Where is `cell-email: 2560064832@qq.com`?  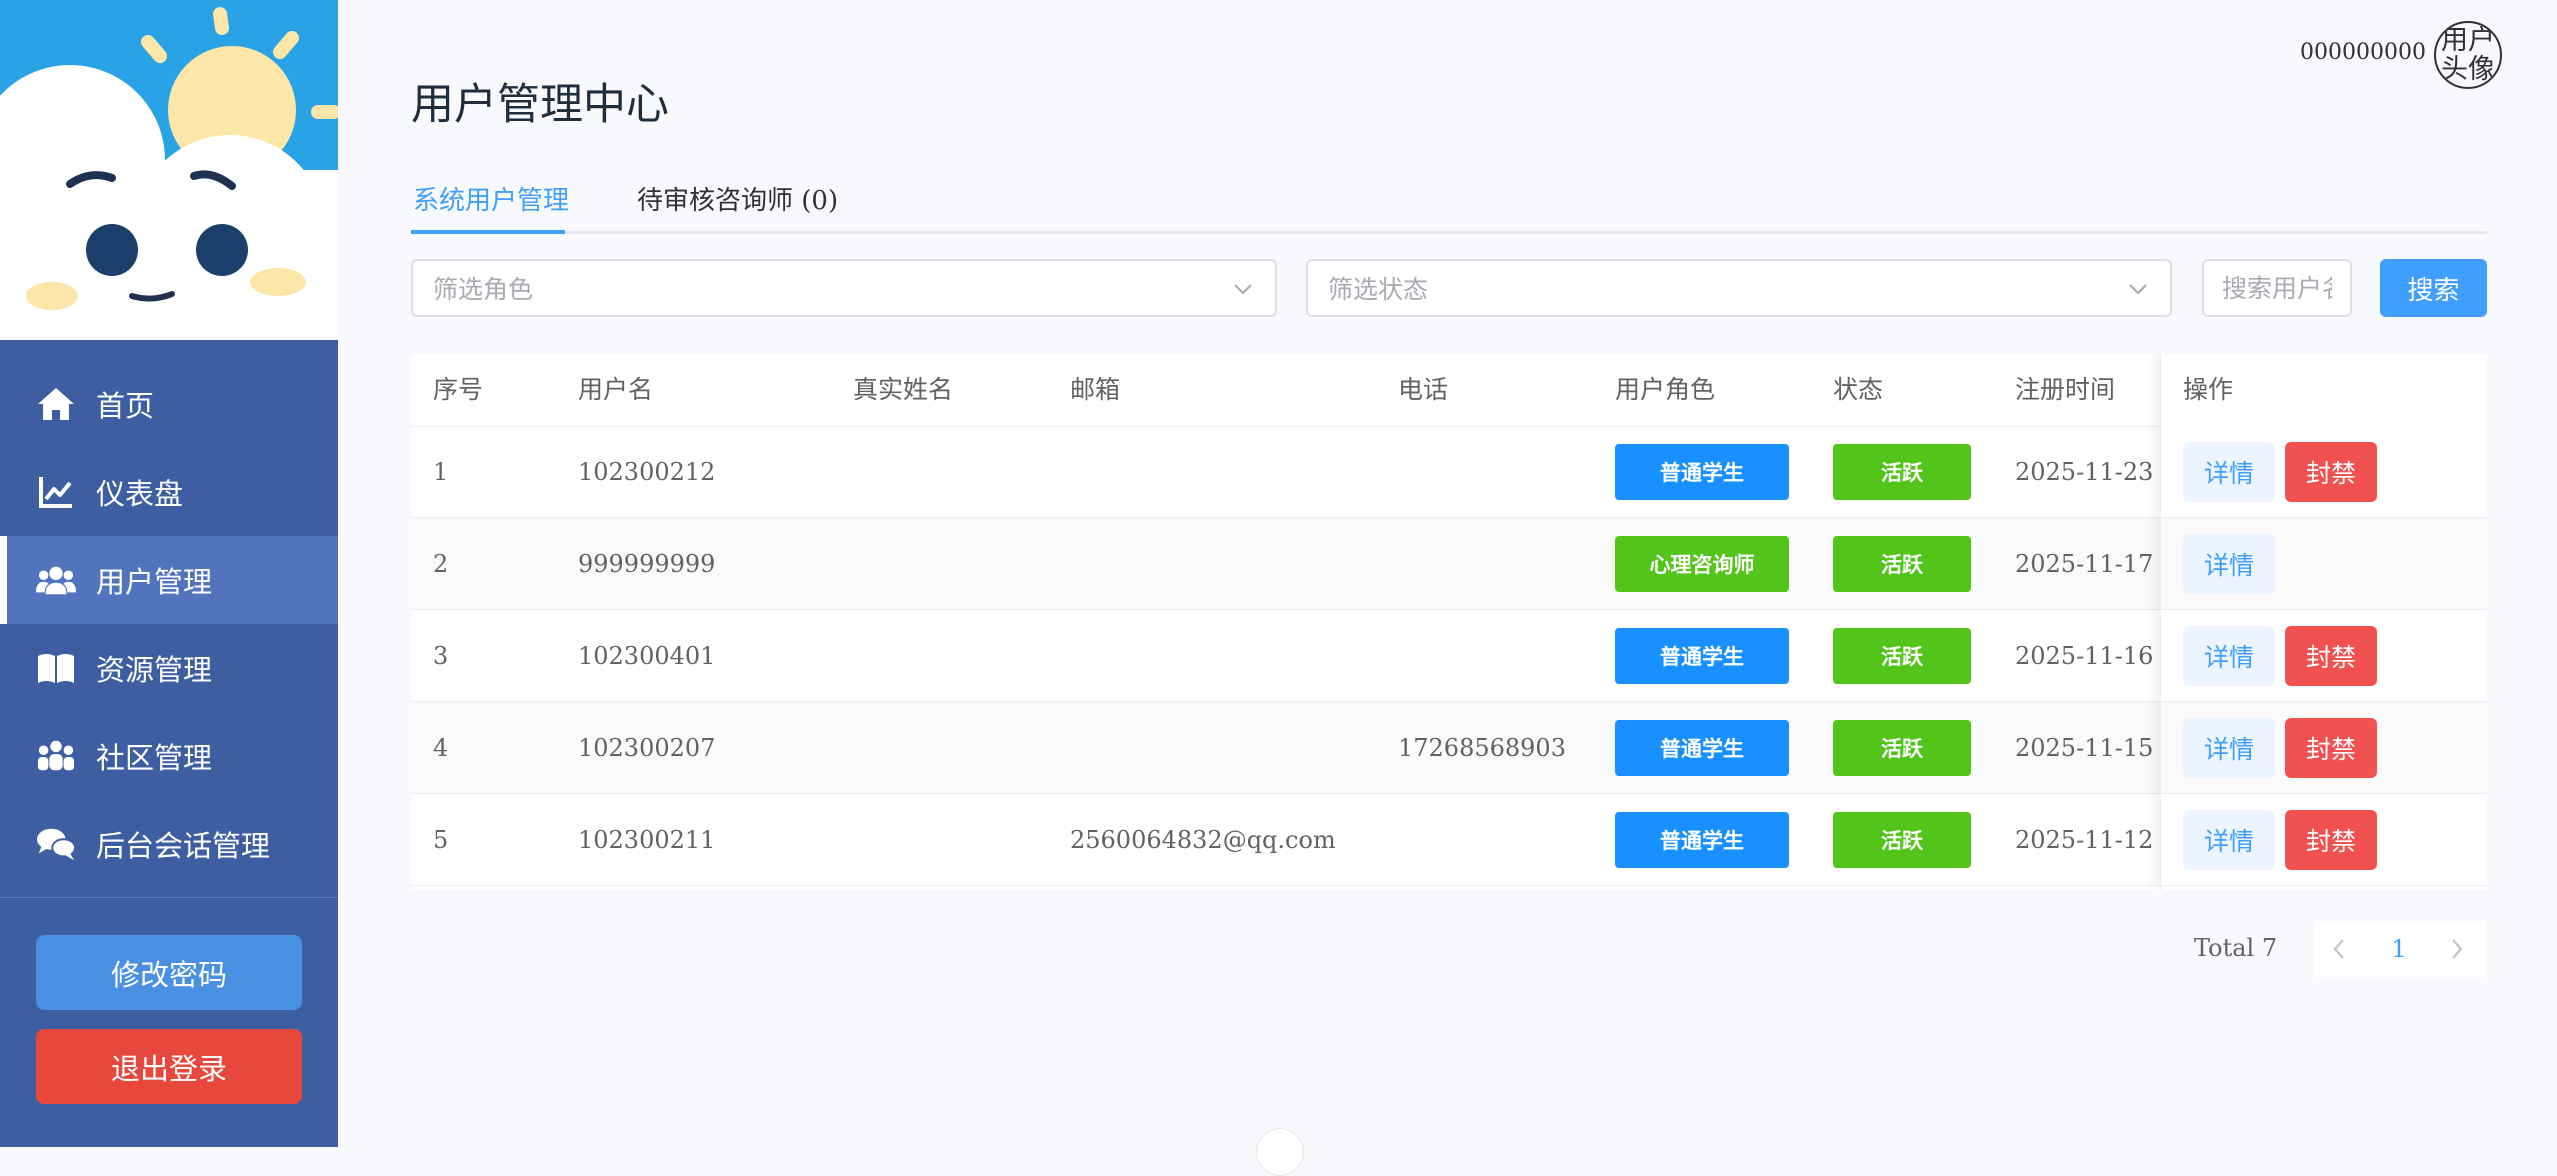
cell-email: 2560064832@qq.com is located at coordinates (1203, 840).